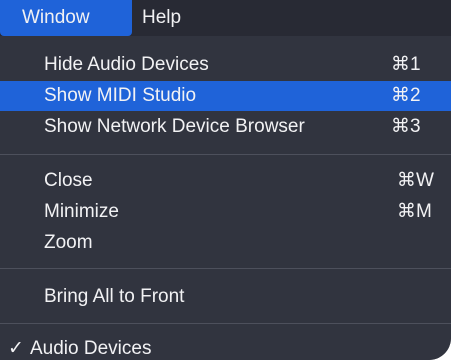 Image resolution: width=451 pixels, height=360 pixels. I want to click on menu-item-show-network-device-browser: Show Network Device Browser ⌘3, so click(225, 127).